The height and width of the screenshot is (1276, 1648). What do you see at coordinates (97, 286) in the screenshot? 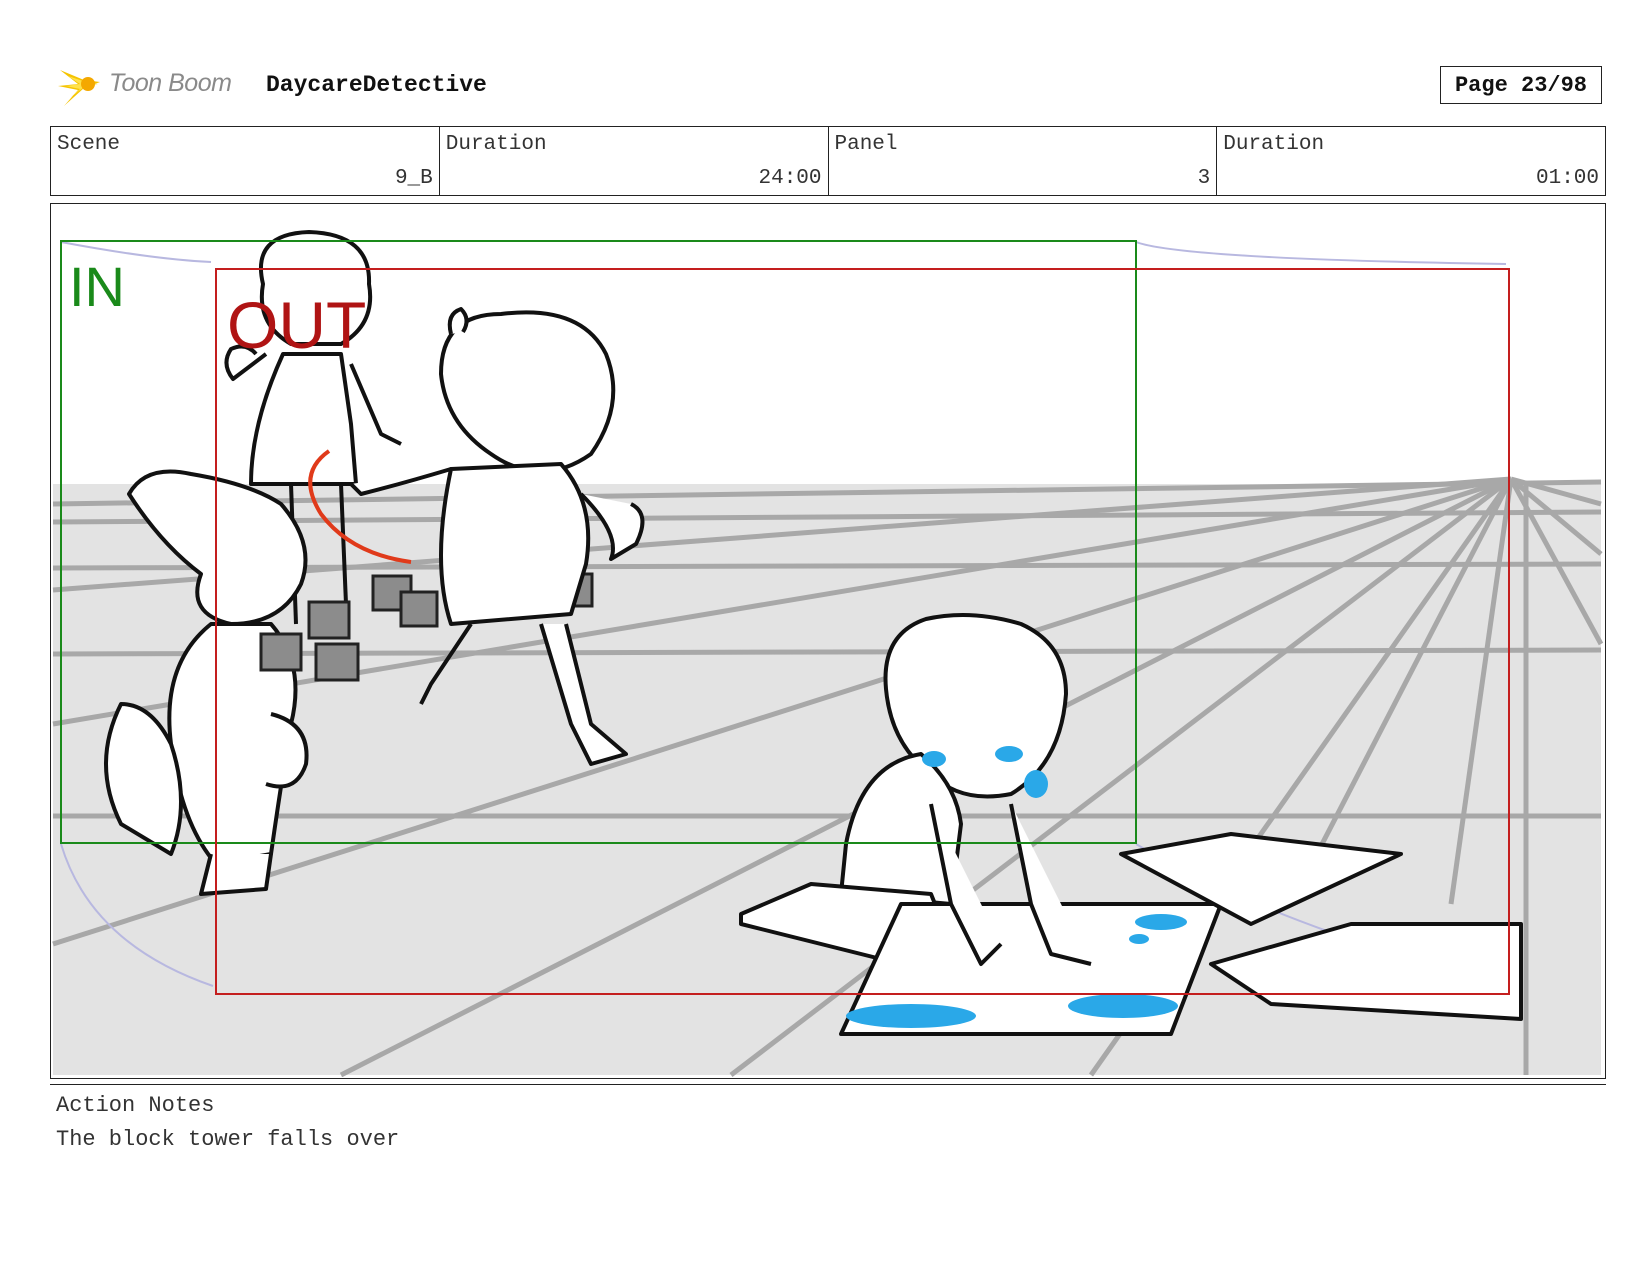
I see `in-frame-label: IN` at bounding box center [97, 286].